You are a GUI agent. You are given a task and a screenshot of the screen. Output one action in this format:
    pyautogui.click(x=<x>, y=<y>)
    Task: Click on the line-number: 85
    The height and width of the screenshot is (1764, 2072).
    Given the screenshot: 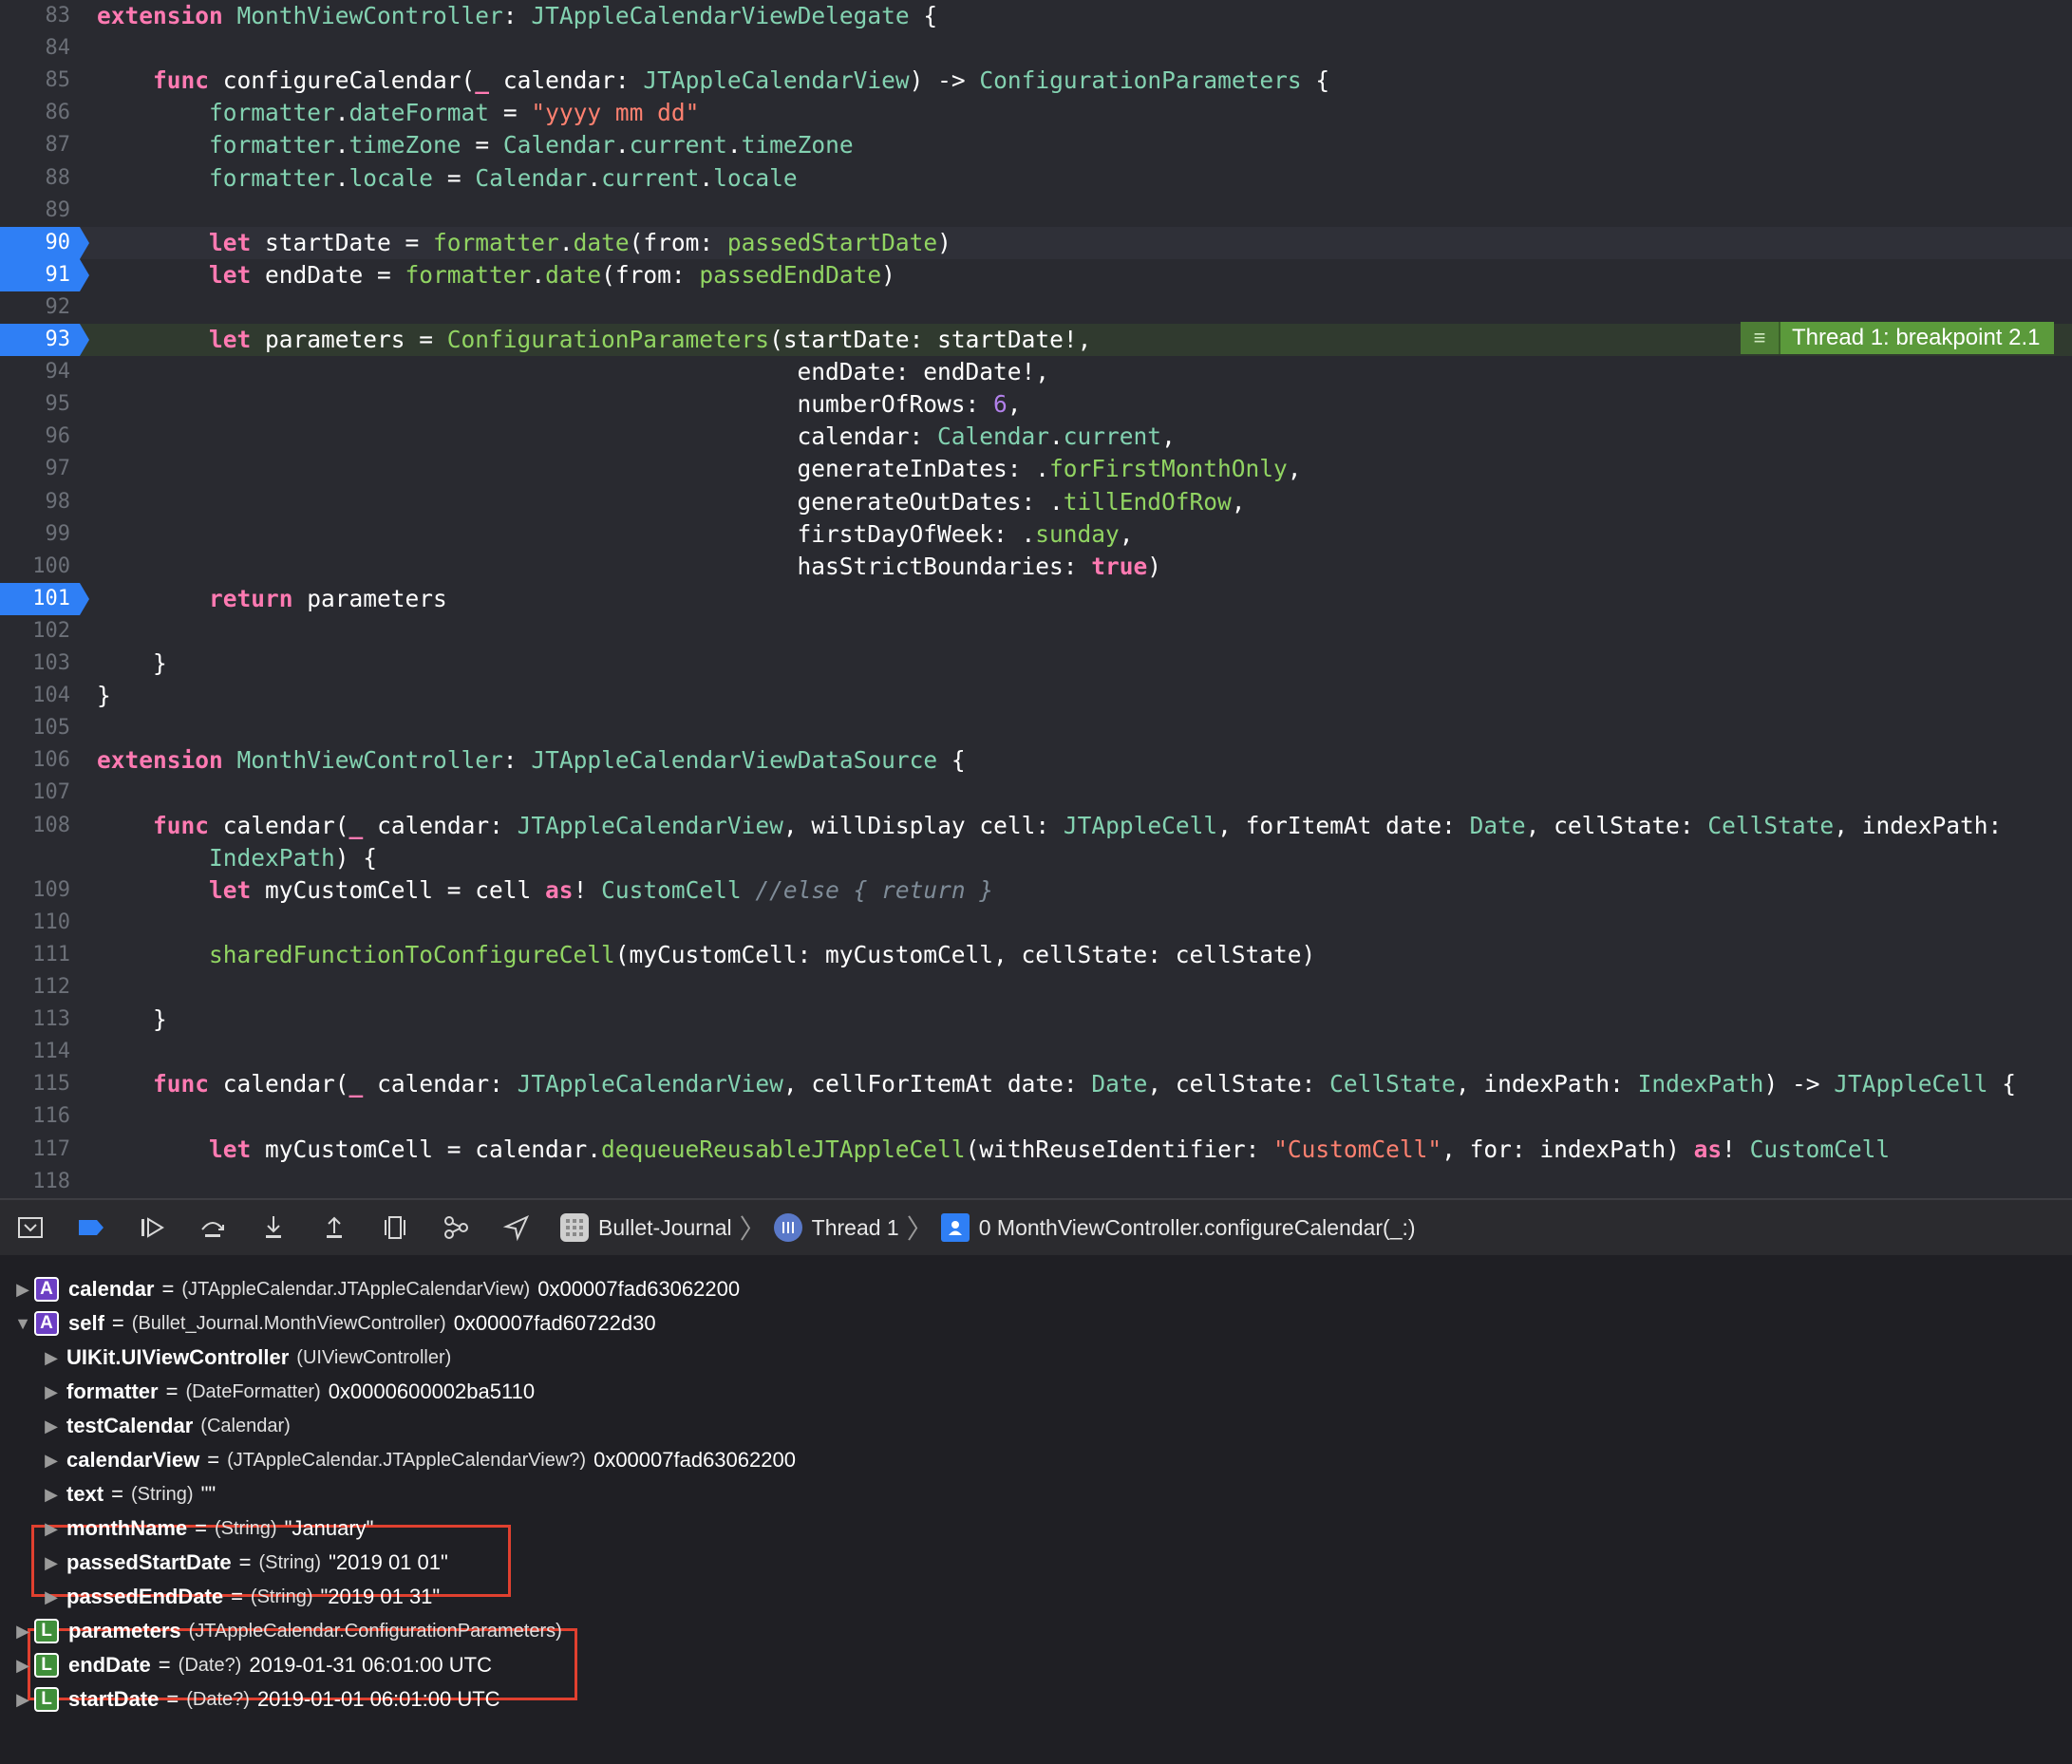 What is the action you would take?
    pyautogui.click(x=38, y=81)
    